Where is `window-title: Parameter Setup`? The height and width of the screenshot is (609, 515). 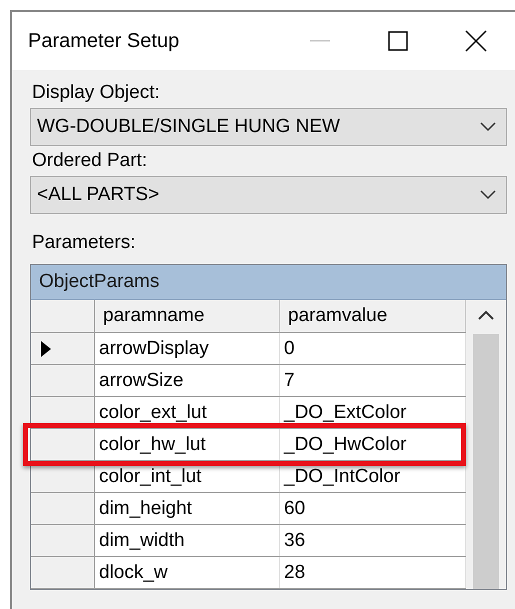 window-title: Parameter Setup is located at coordinates (104, 41).